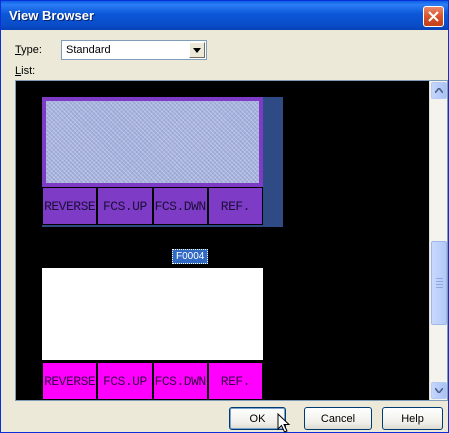  I want to click on mouse-pointer-icon, so click(284, 423).